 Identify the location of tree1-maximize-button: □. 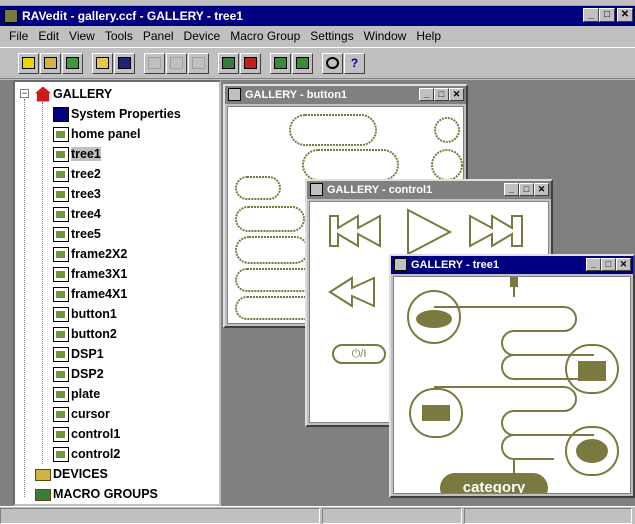
(608, 264).